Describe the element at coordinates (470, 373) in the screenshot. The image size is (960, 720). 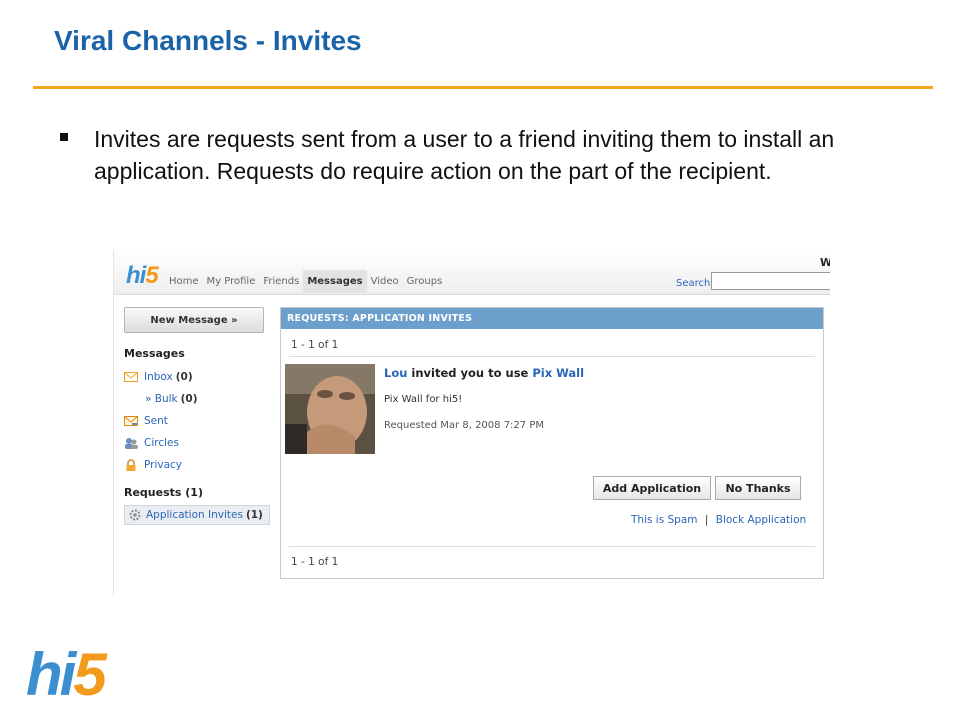
I see `invite-middle-text: invited you to use` at that location.